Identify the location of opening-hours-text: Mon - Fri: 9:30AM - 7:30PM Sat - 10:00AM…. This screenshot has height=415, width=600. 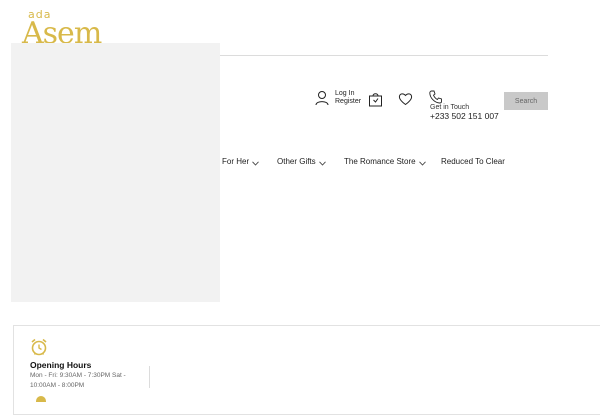
(78, 380).